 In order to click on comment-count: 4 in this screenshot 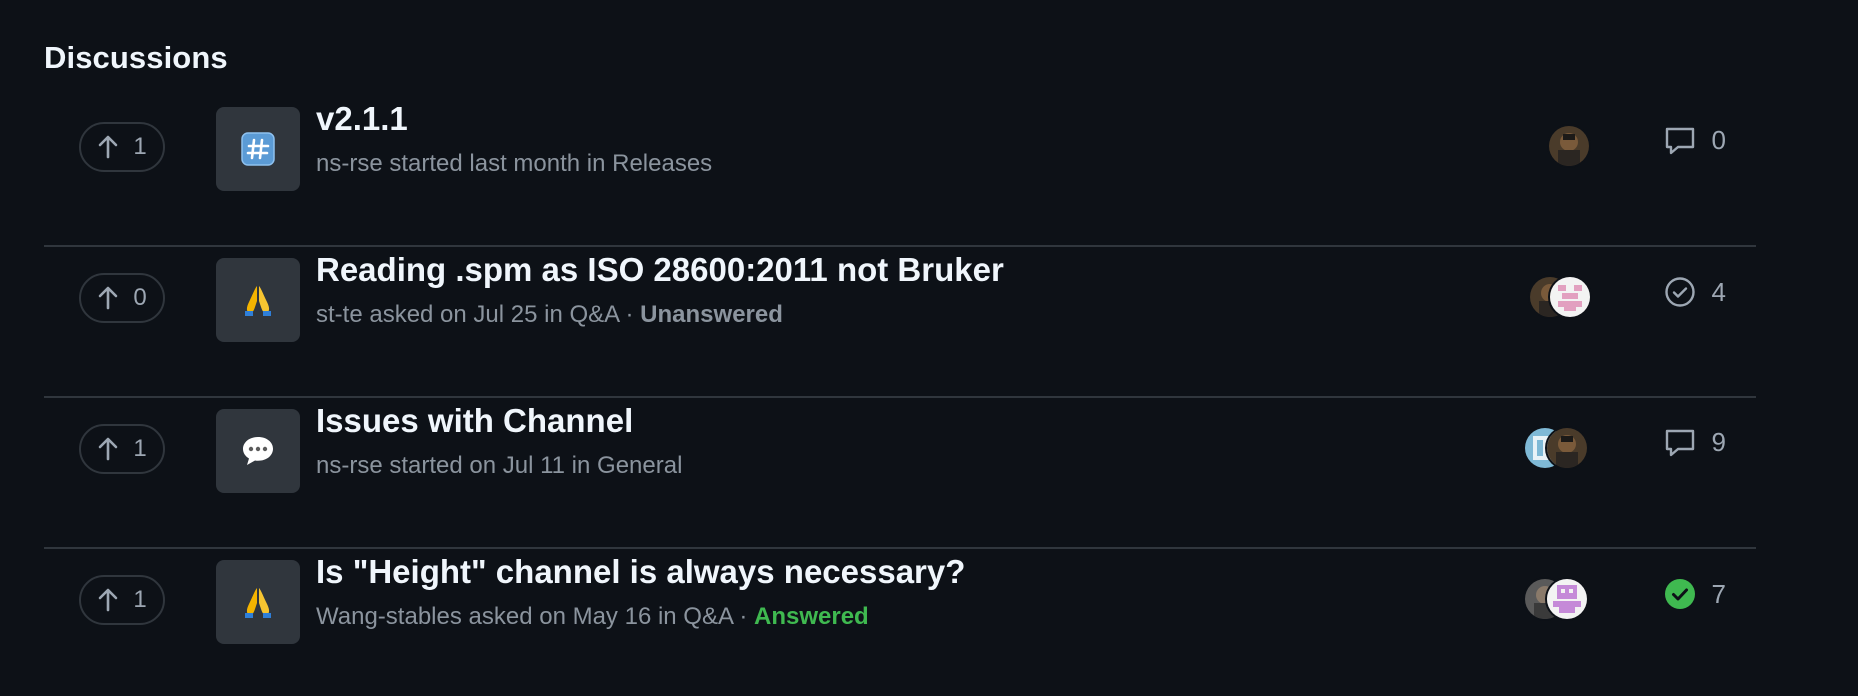, I will do `click(1695, 292)`.